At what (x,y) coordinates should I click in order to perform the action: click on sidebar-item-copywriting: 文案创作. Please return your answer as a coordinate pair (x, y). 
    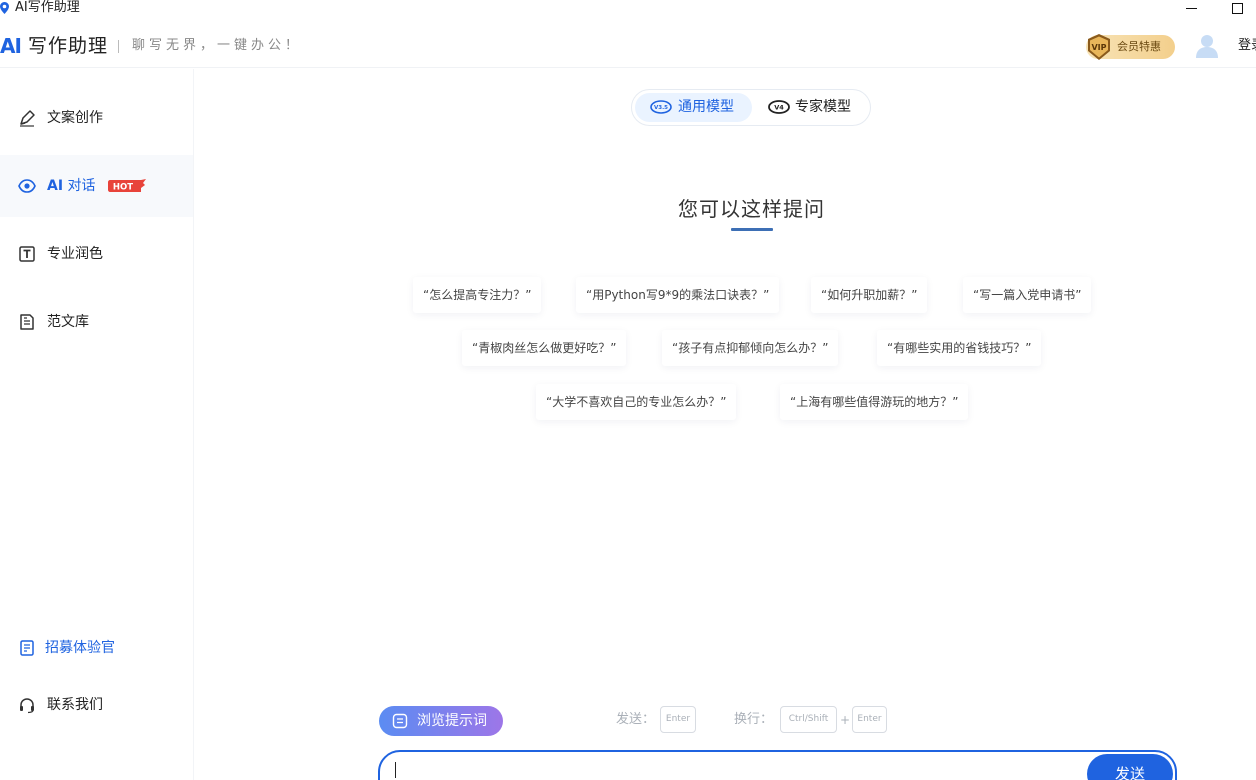
    Looking at the image, I should click on (96, 118).